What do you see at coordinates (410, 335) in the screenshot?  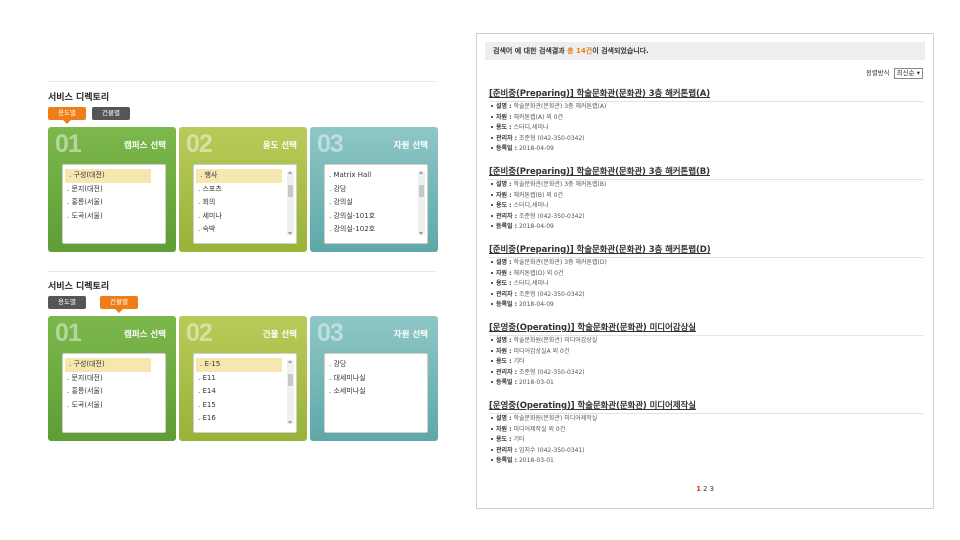 I see `step-title: 자원 선택` at bounding box center [410, 335].